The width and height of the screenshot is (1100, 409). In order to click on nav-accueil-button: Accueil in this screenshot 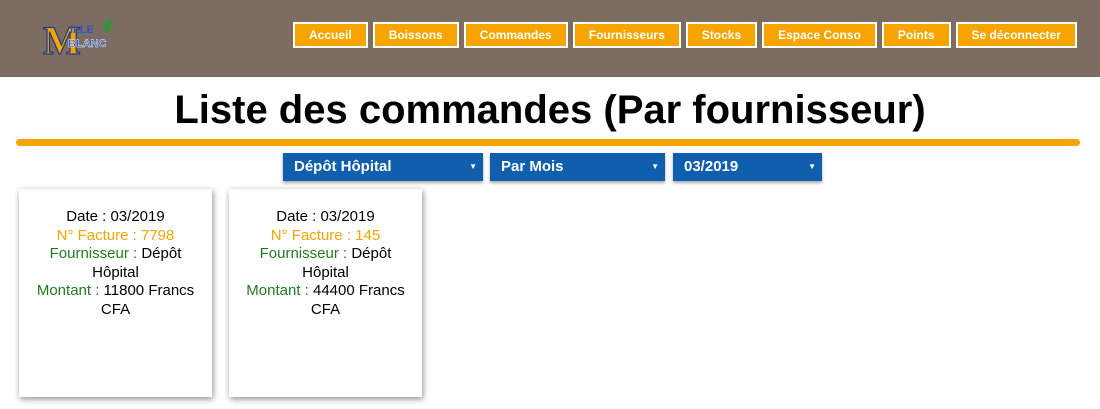, I will do `click(330, 35)`.